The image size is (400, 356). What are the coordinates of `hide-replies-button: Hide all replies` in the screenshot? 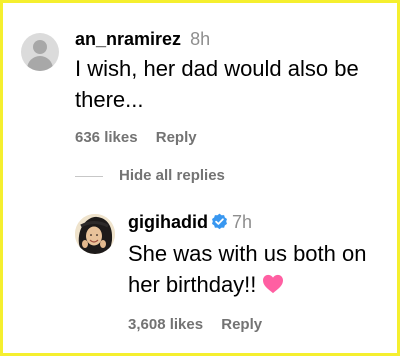 It's located at (150, 175).